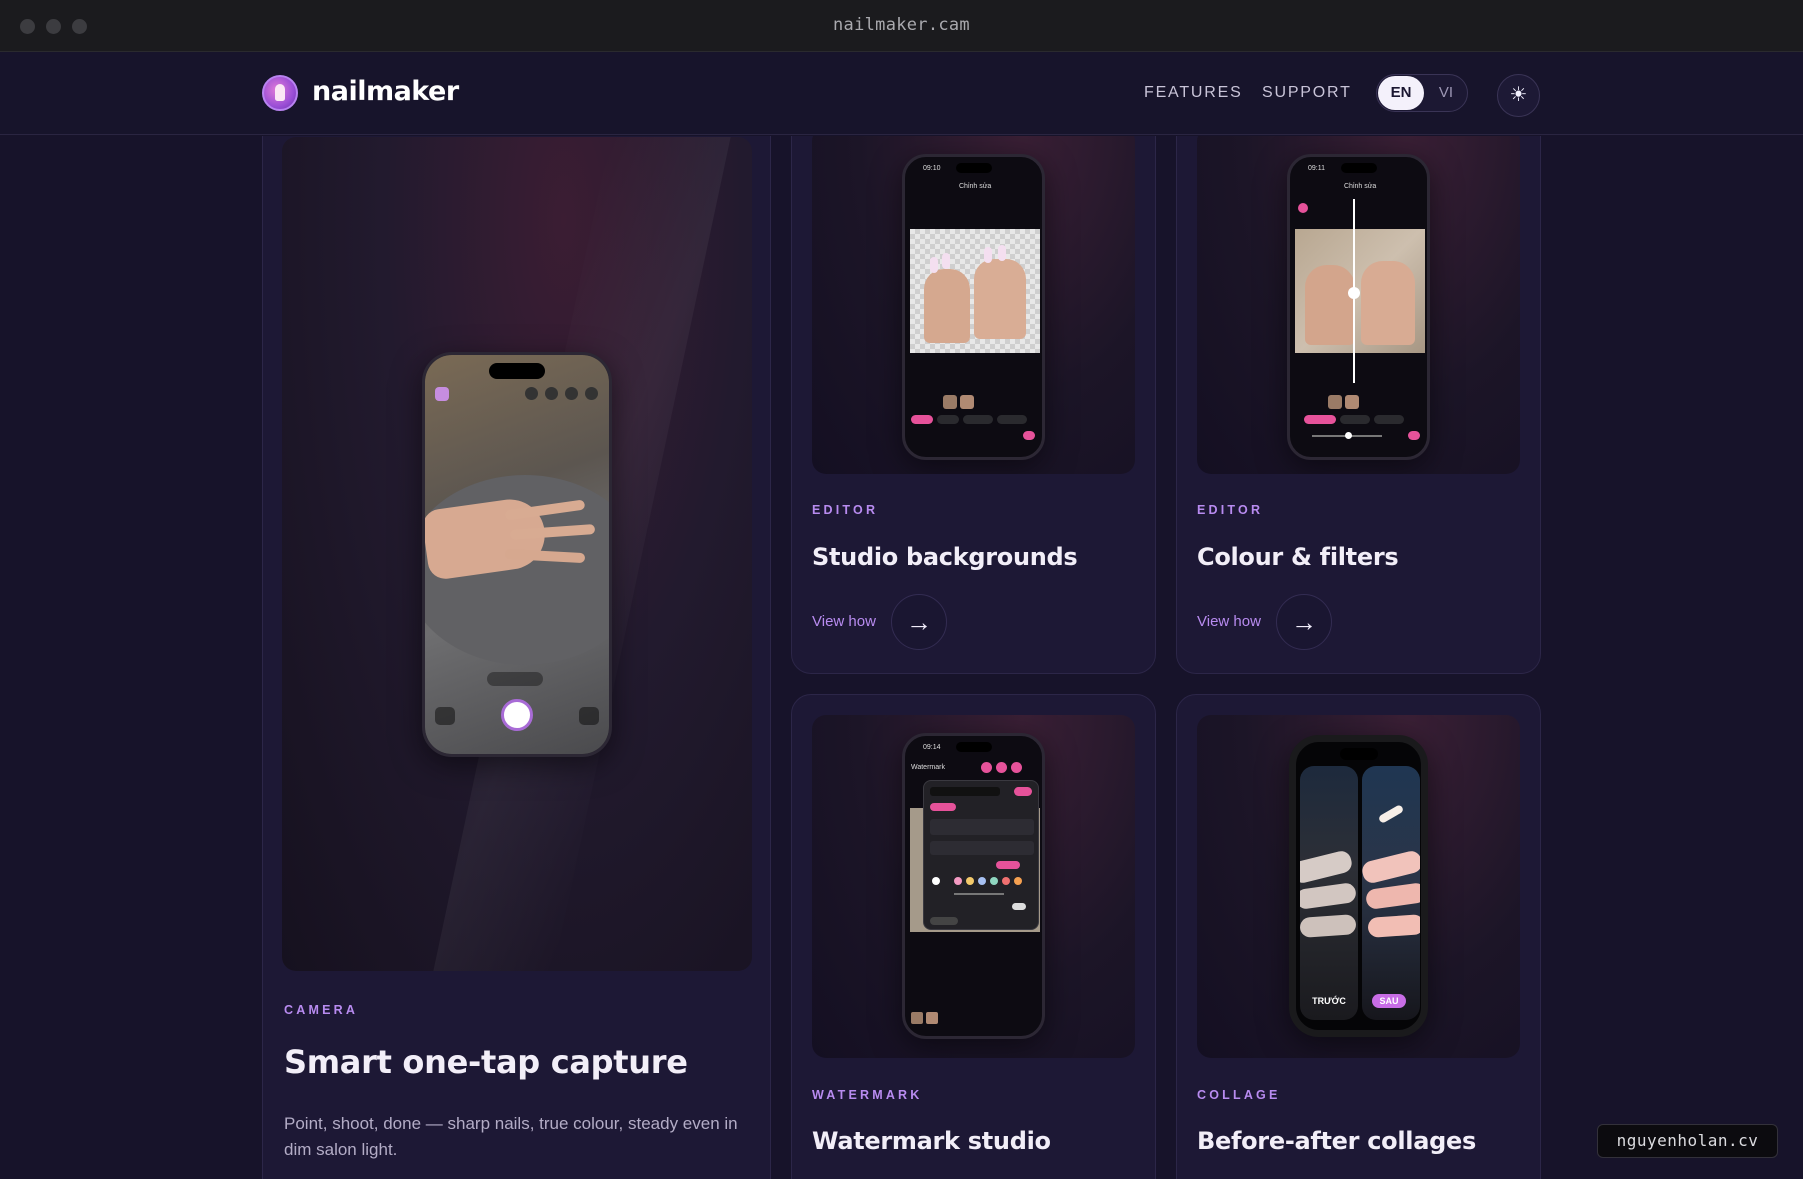  I want to click on brand-name: nailmaker, so click(385, 91).